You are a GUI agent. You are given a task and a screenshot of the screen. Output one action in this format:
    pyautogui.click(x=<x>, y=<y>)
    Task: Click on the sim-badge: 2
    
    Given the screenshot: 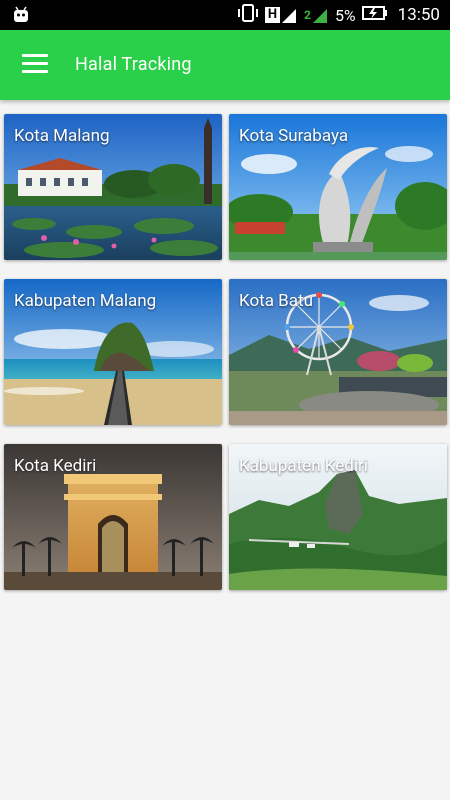 What is the action you would take?
    pyautogui.click(x=307, y=15)
    